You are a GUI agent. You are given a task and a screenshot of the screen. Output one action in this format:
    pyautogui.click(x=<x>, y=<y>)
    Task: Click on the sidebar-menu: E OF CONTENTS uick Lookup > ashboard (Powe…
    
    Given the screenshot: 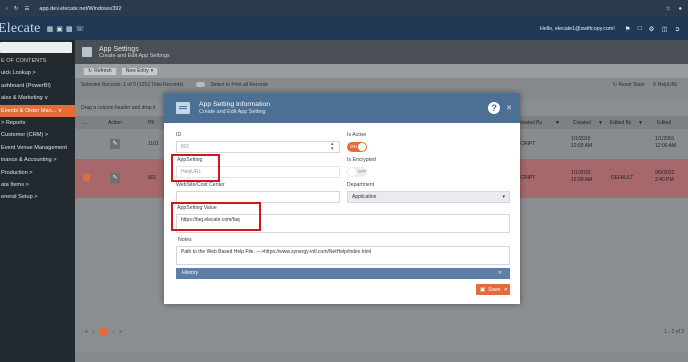 What is the action you would take?
    pyautogui.click(x=37, y=129)
    